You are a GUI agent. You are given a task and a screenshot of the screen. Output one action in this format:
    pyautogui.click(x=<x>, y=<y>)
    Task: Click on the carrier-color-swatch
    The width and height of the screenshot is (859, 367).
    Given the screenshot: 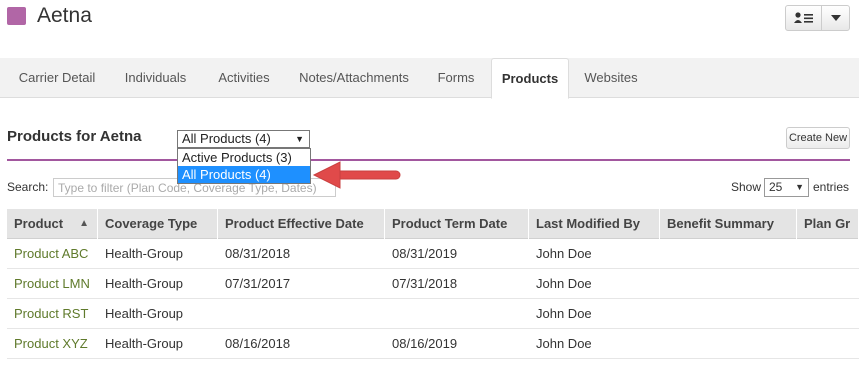 What is the action you would take?
    pyautogui.click(x=16, y=16)
    